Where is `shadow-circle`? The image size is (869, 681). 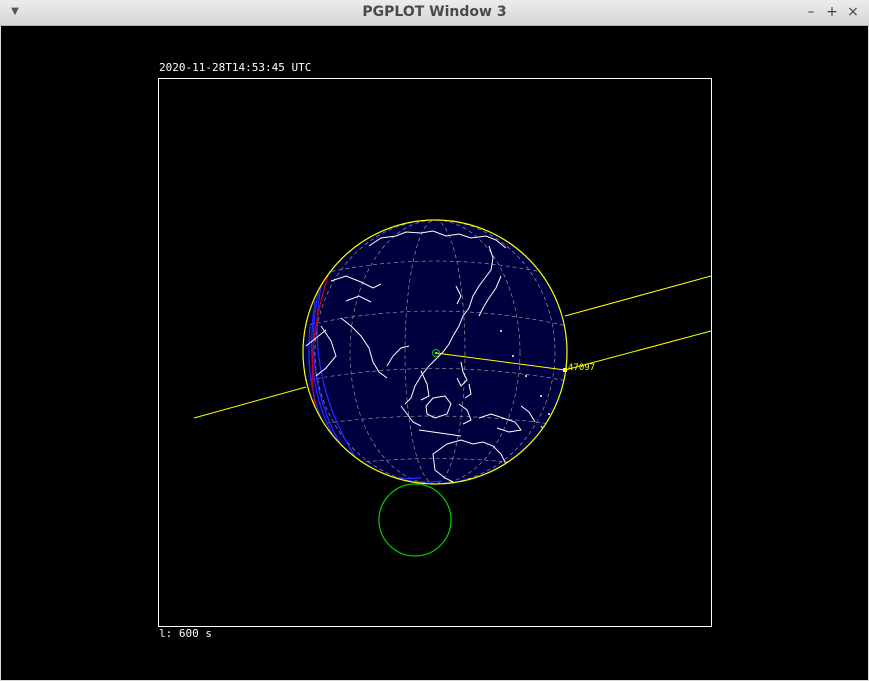
shadow-circle is located at coordinates (415, 520).